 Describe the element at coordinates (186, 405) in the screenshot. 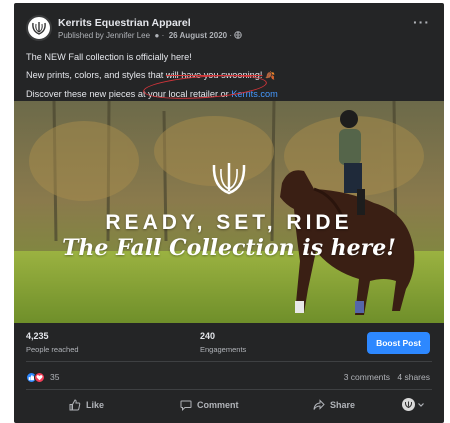

I see `comment-icon` at that location.